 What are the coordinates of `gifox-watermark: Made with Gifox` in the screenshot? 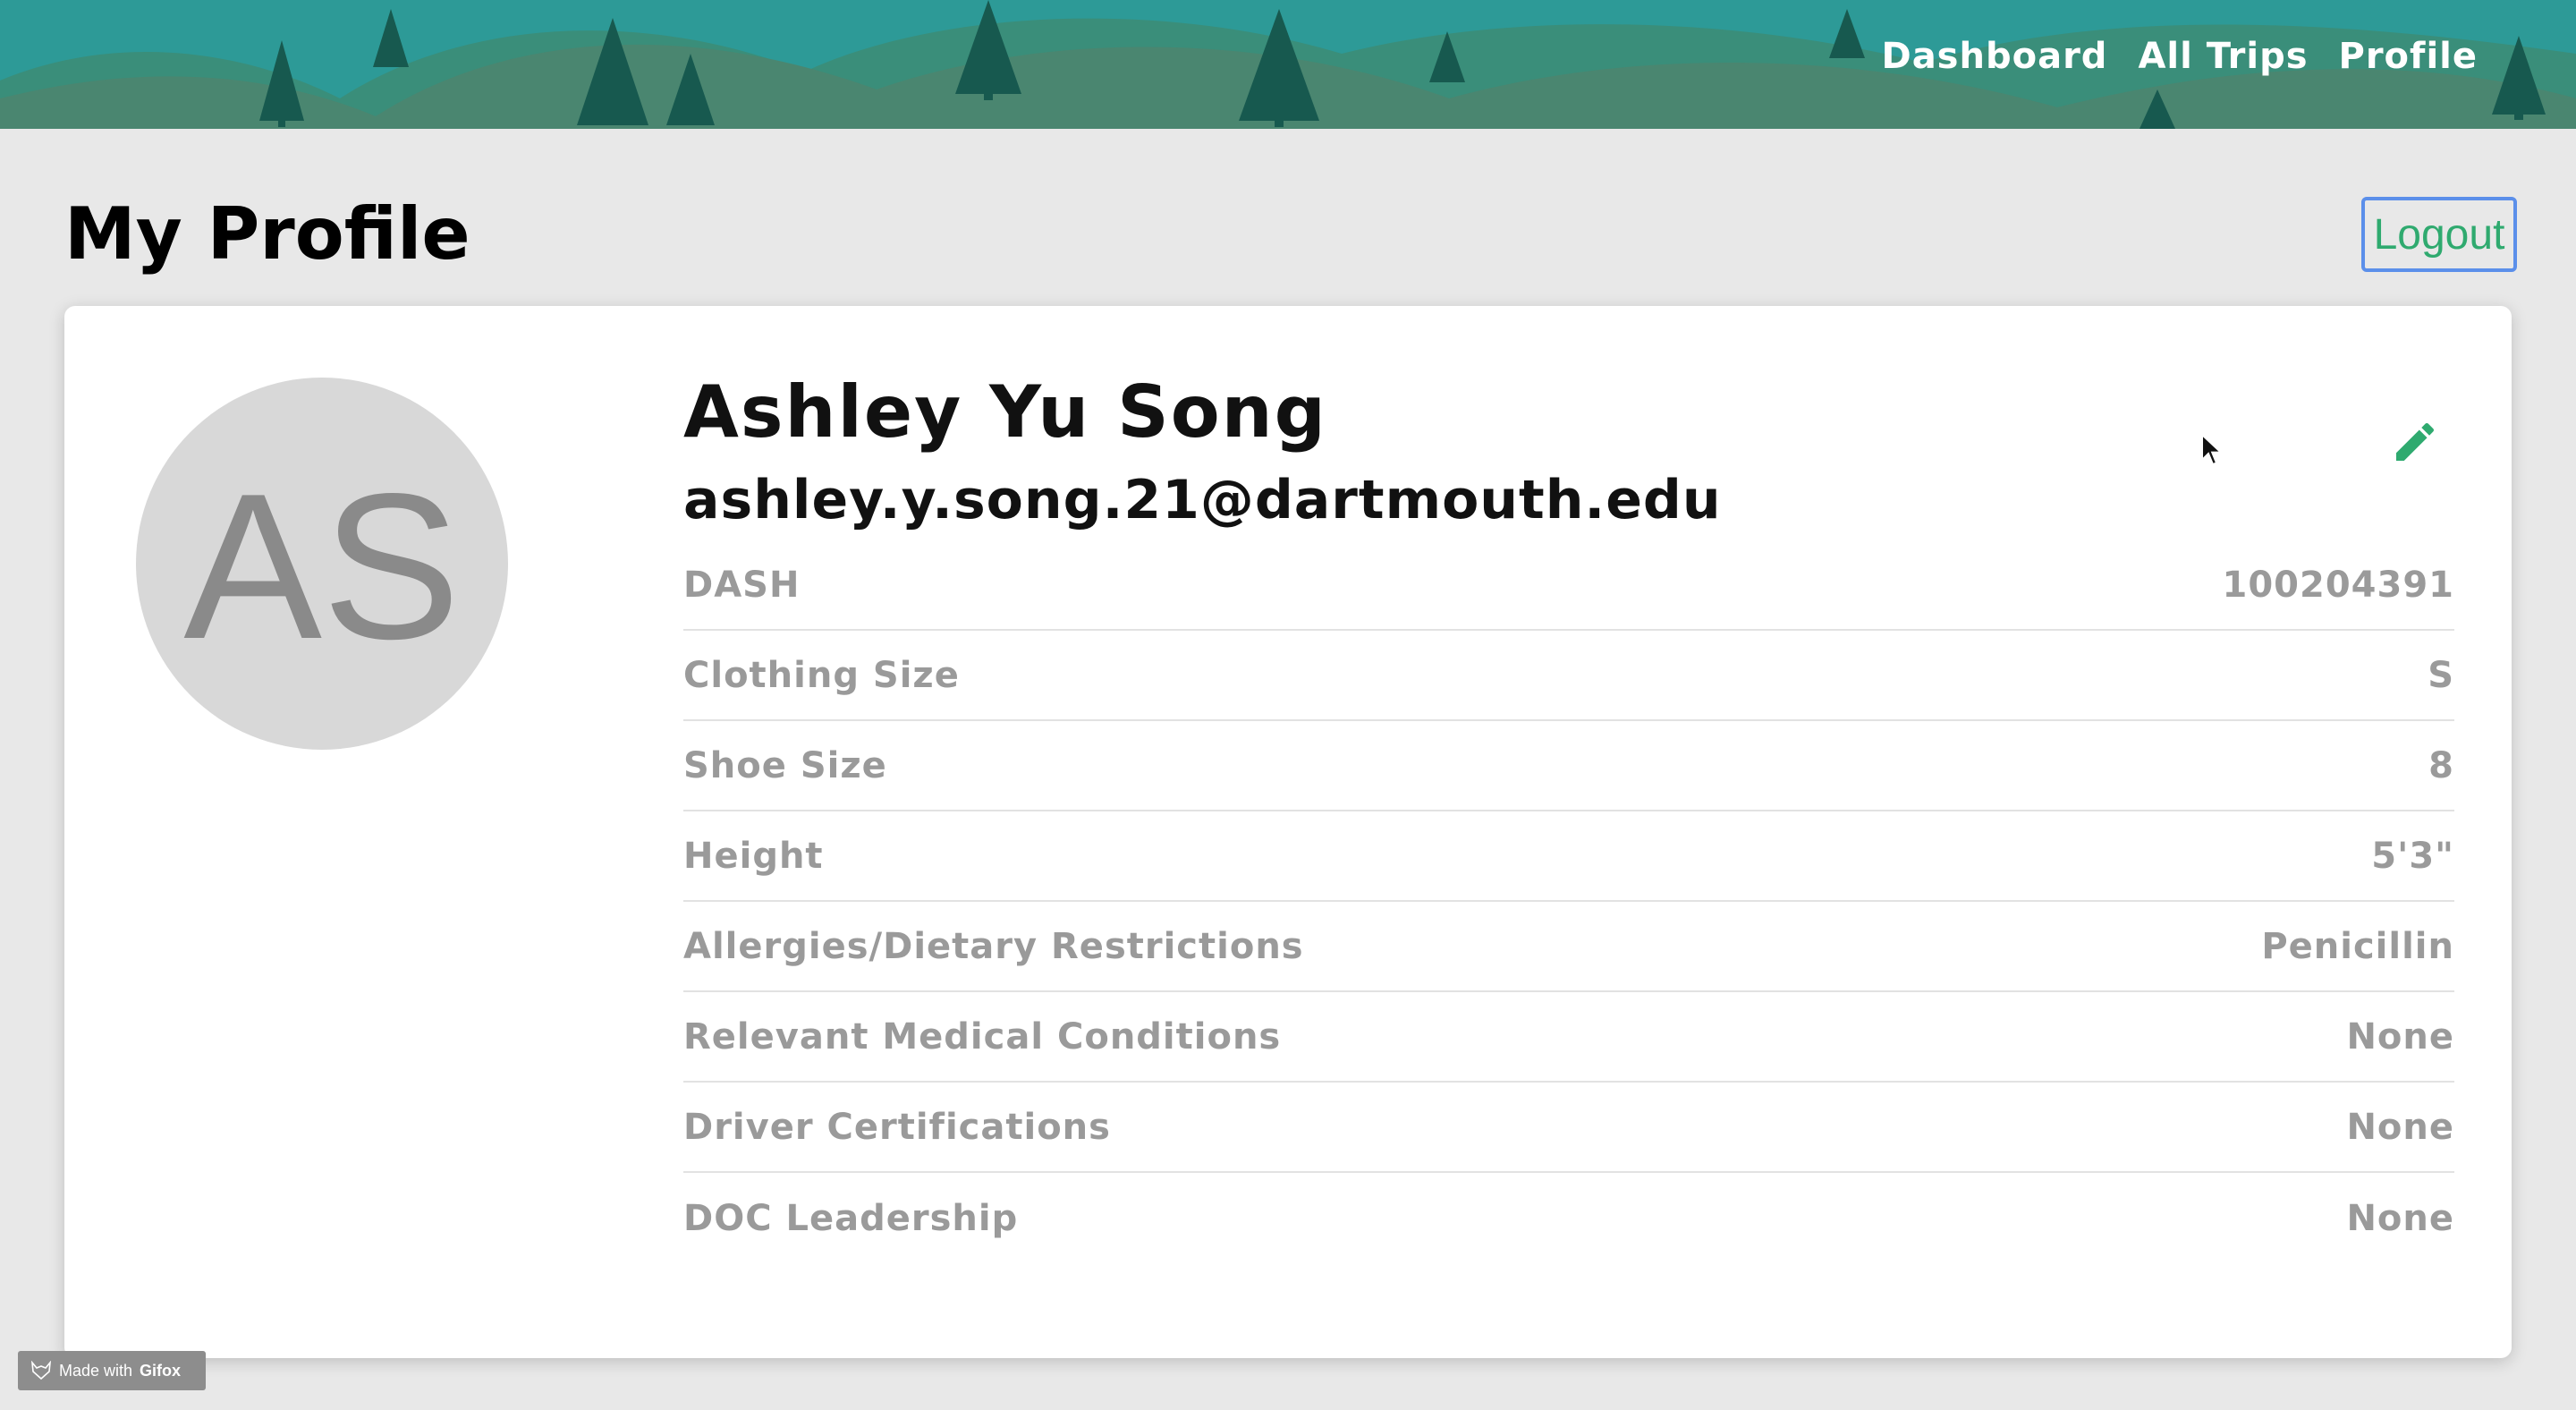 It's located at (112, 1370).